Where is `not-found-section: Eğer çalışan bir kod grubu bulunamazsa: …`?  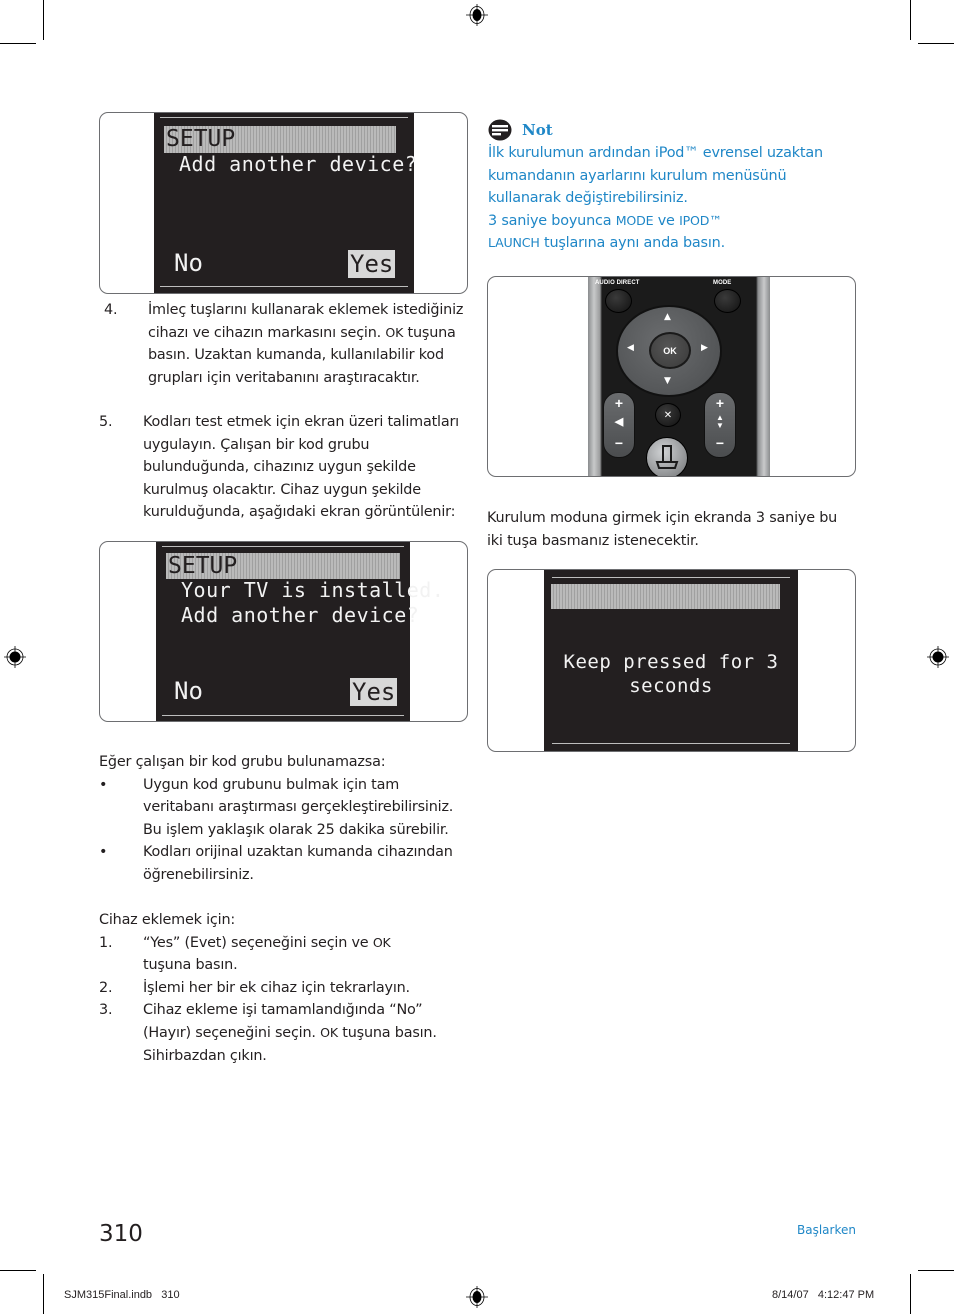 not-found-section: Eğer çalışan bir kod grubu bulunamazsa: … is located at coordinates (283, 819).